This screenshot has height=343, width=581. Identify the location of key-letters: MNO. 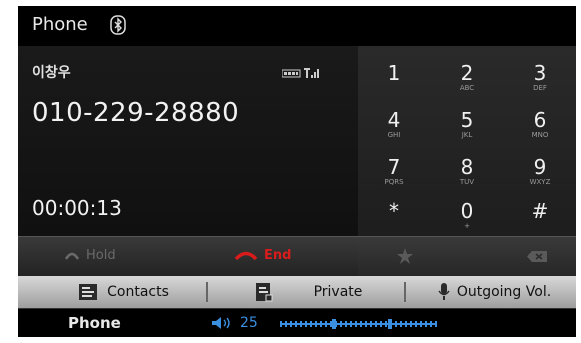
(540, 135).